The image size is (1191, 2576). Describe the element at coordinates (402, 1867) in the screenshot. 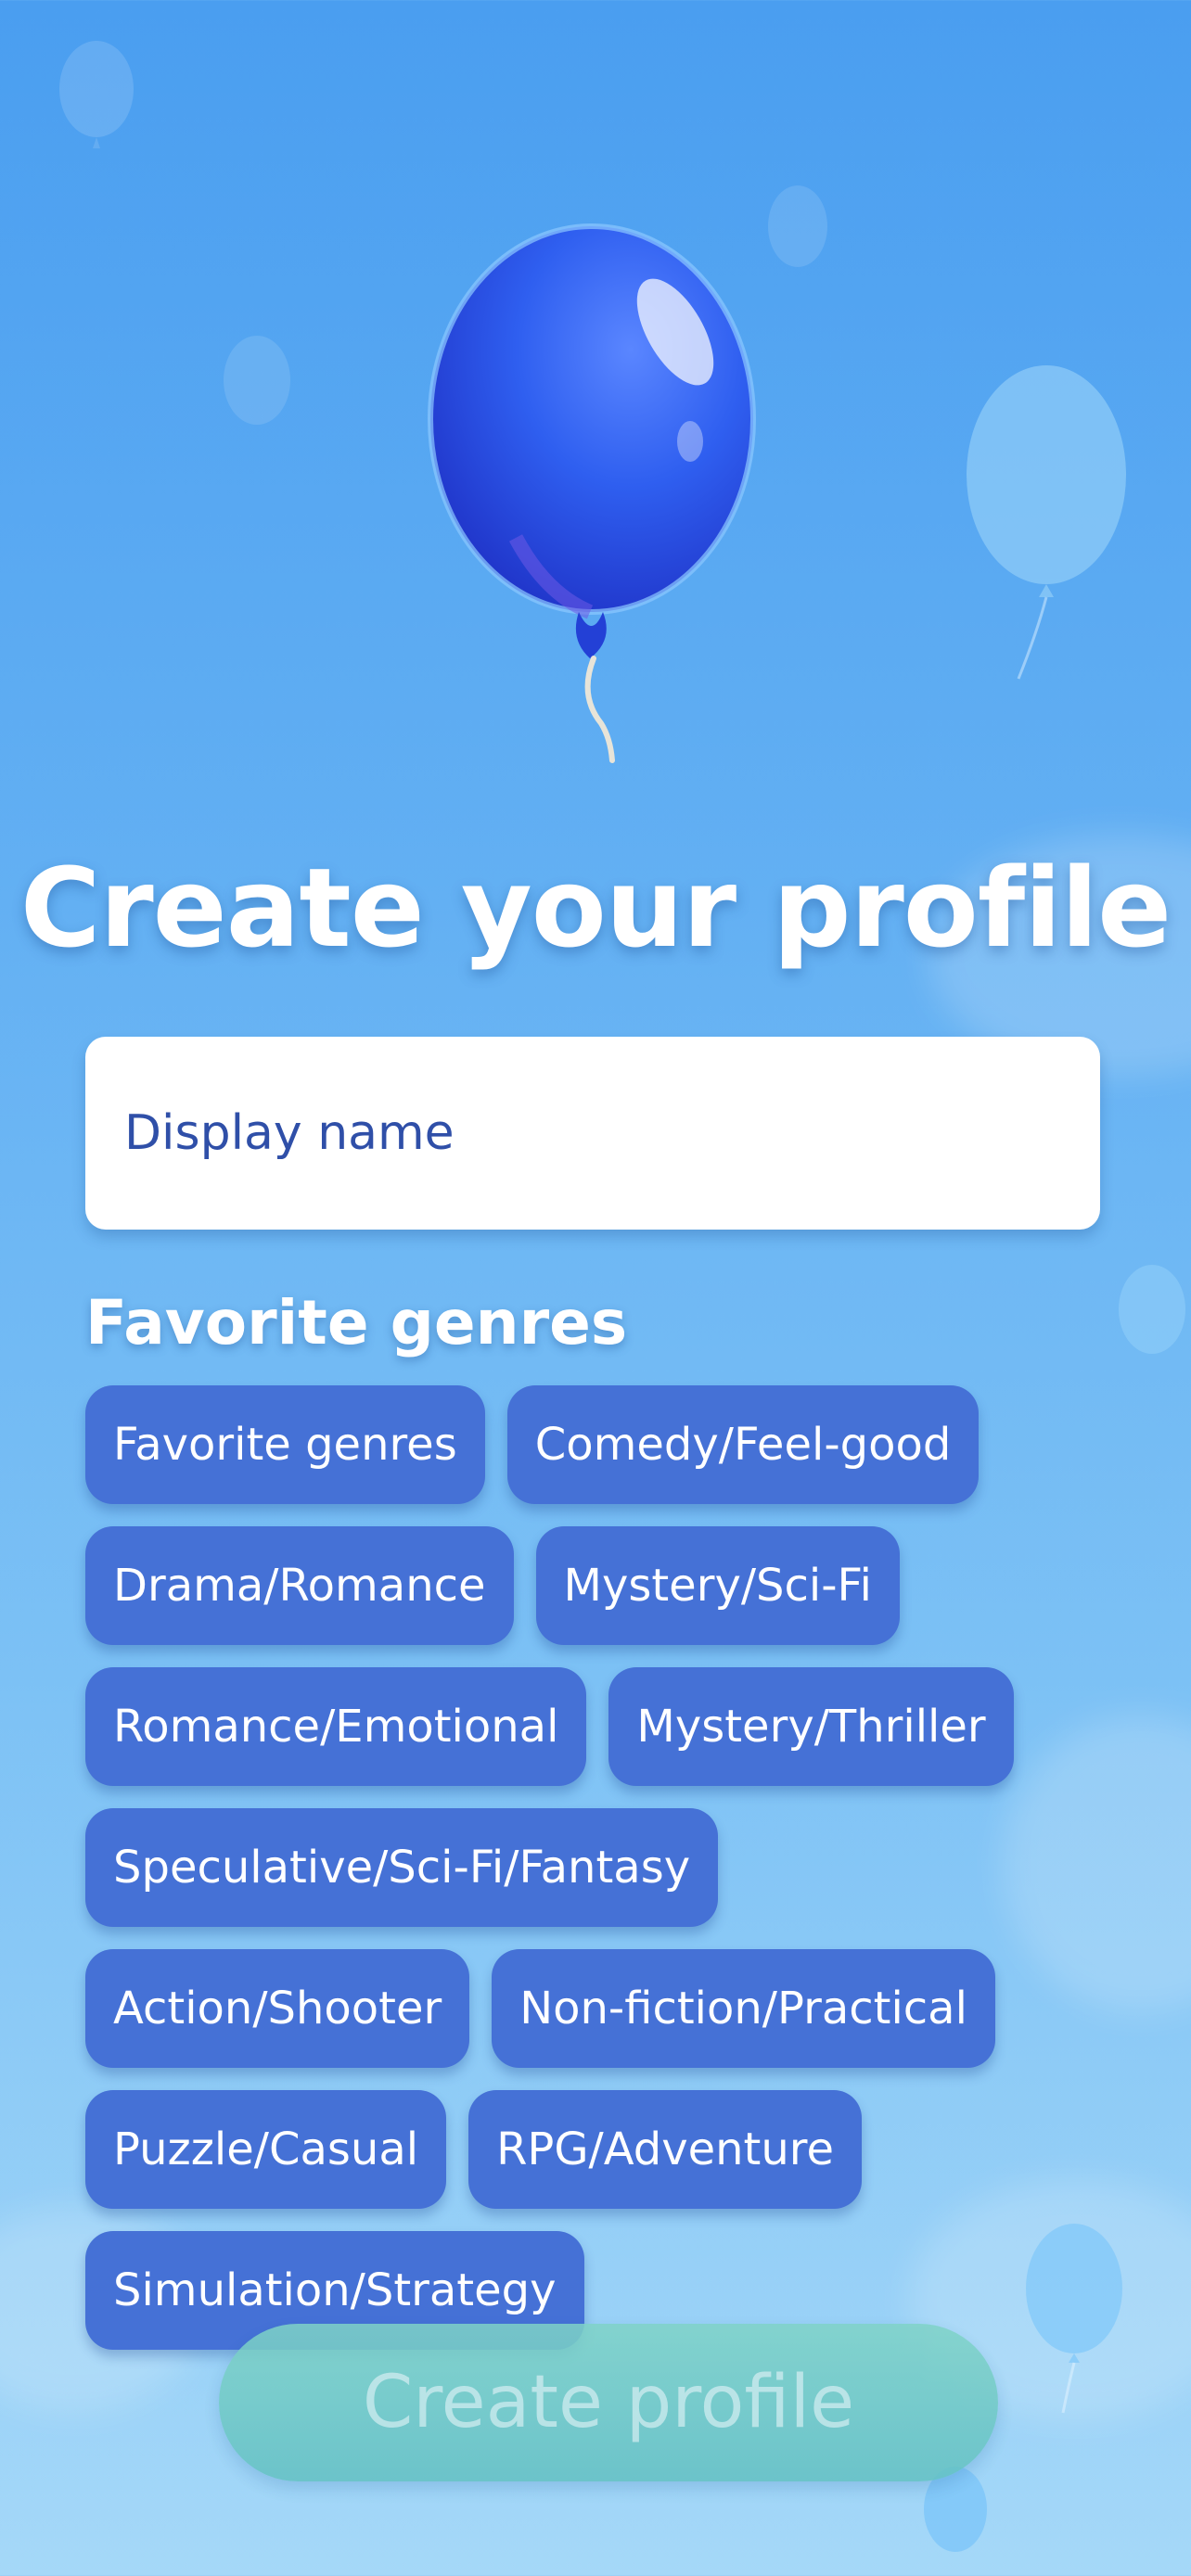

I see `genre-chip: Speculative/Sci-Fi/Fantasy` at that location.